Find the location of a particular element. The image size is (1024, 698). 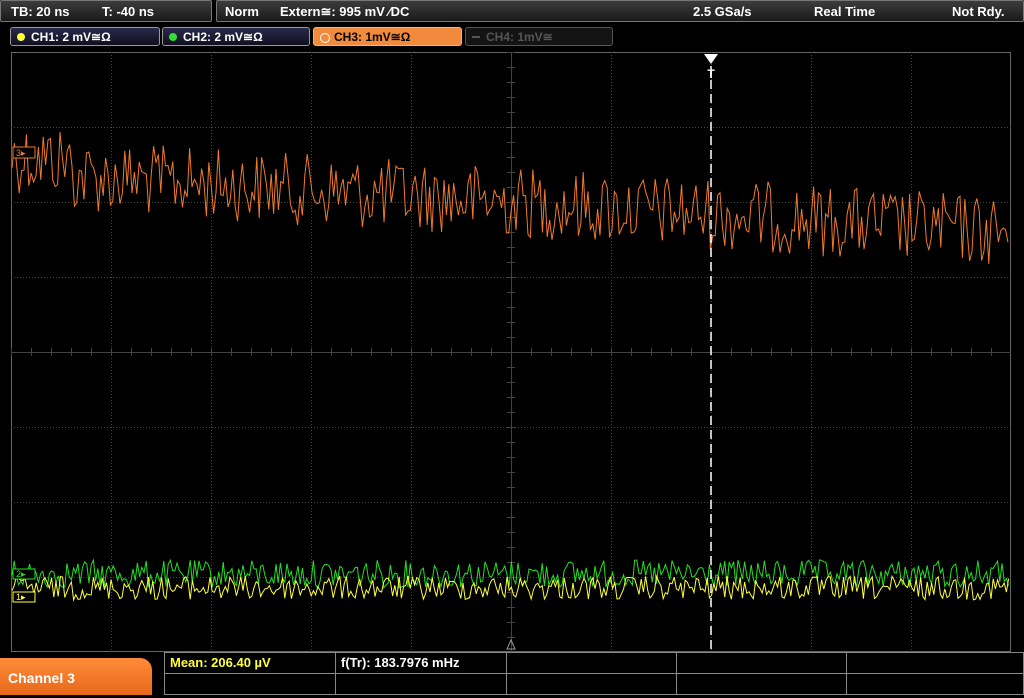

mean-measurement: Mean: 206.40 µV is located at coordinates (220, 662).